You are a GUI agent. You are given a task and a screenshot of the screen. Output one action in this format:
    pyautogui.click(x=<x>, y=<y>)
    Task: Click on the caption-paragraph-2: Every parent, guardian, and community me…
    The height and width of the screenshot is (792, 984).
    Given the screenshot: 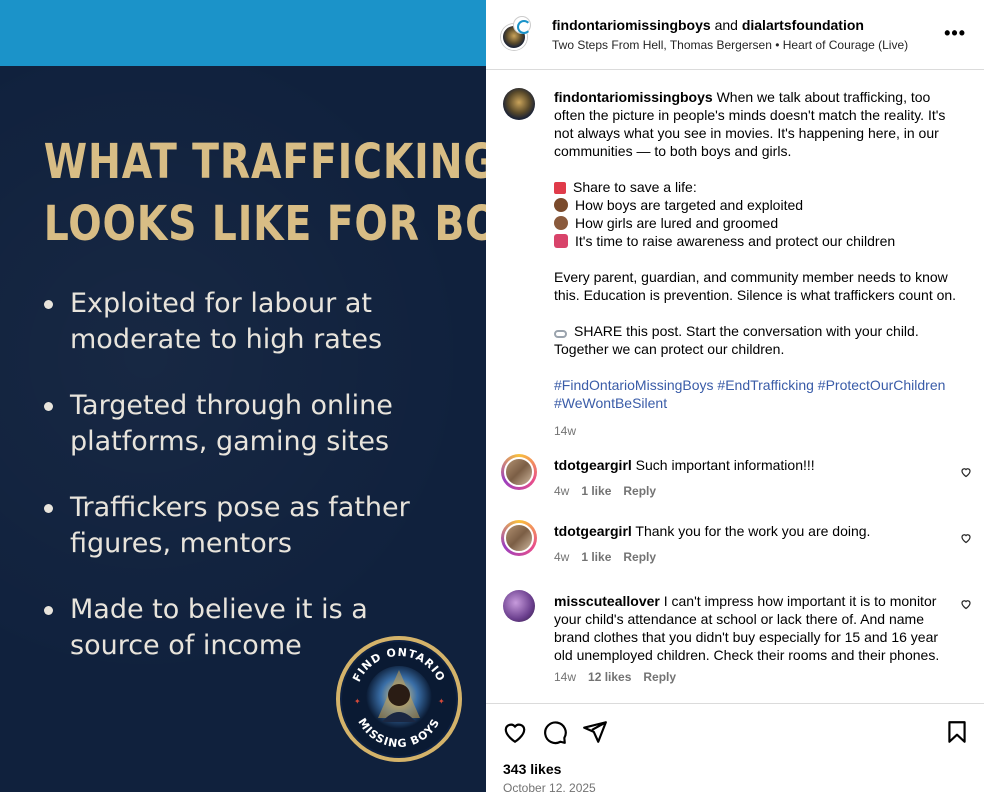 What is the action you would take?
    pyautogui.click(x=755, y=286)
    